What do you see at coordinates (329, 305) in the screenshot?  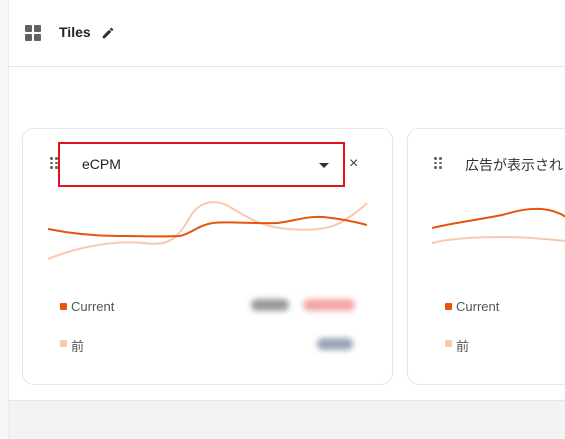 I see `obscured-change` at bounding box center [329, 305].